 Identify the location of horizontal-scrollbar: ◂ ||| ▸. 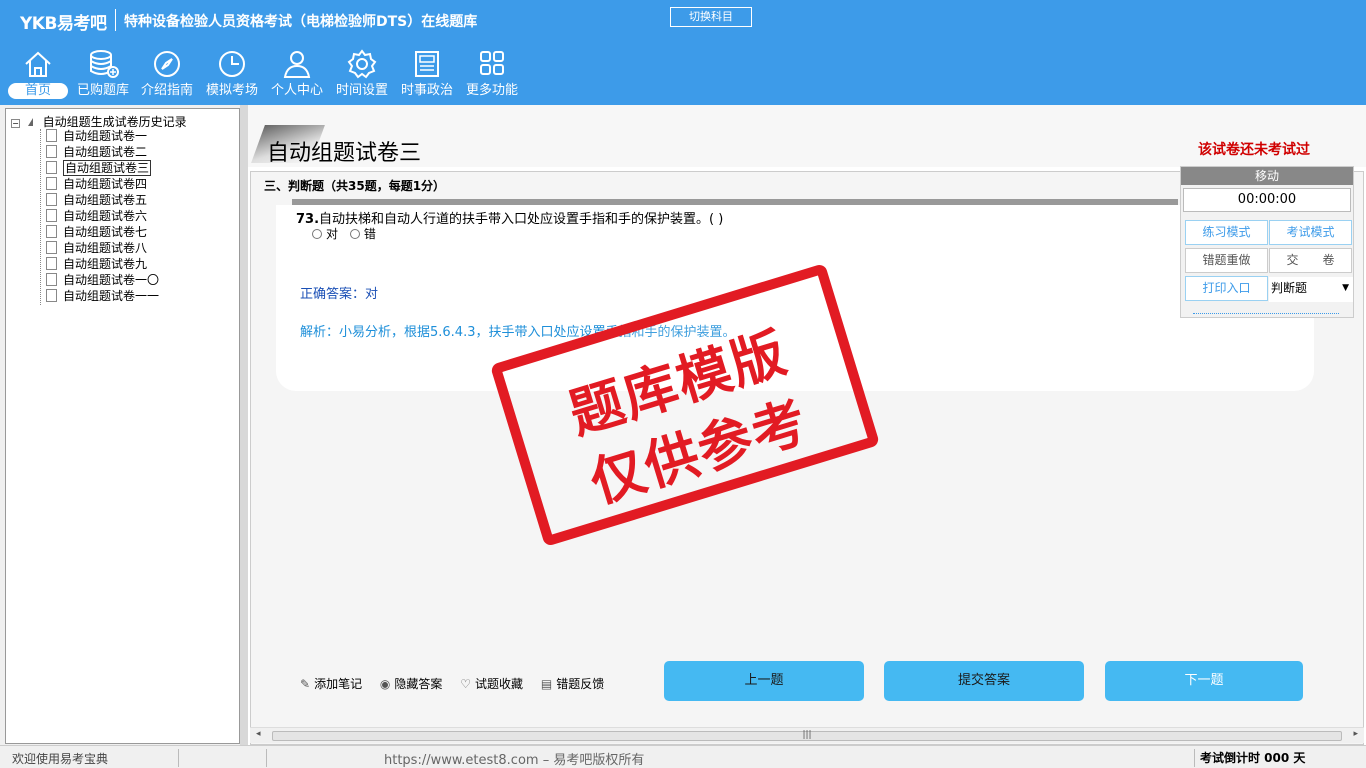
(807, 735).